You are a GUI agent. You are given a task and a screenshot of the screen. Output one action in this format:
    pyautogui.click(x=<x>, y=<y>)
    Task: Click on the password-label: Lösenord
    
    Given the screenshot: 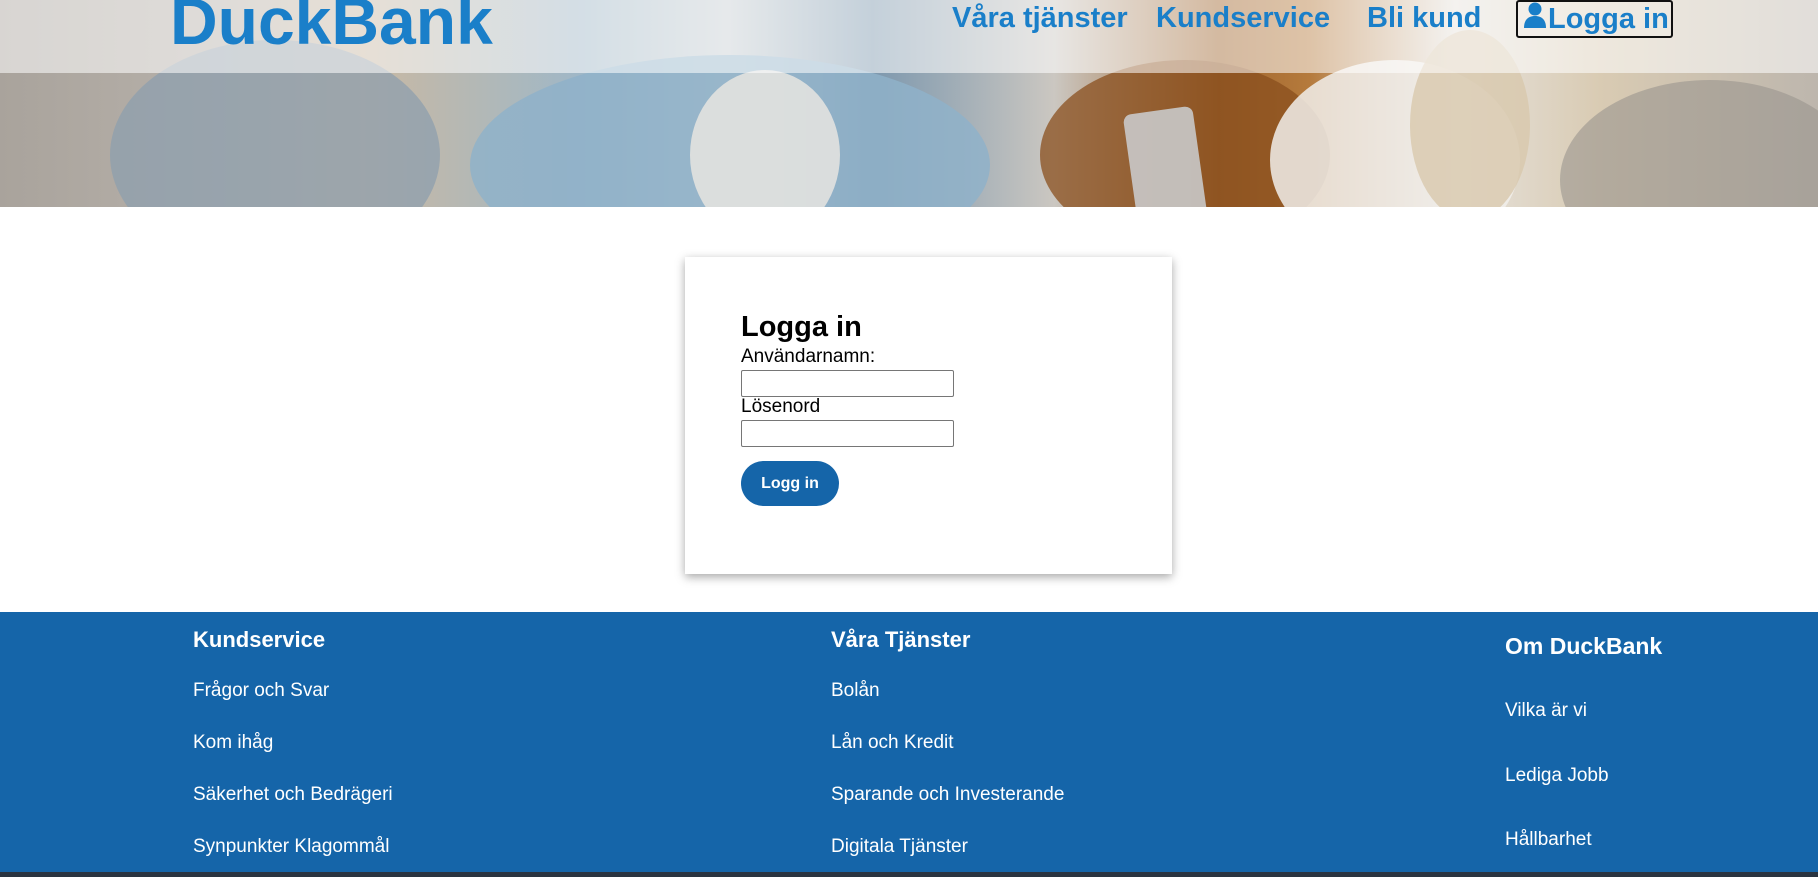 What is the action you would take?
    pyautogui.click(x=781, y=406)
    